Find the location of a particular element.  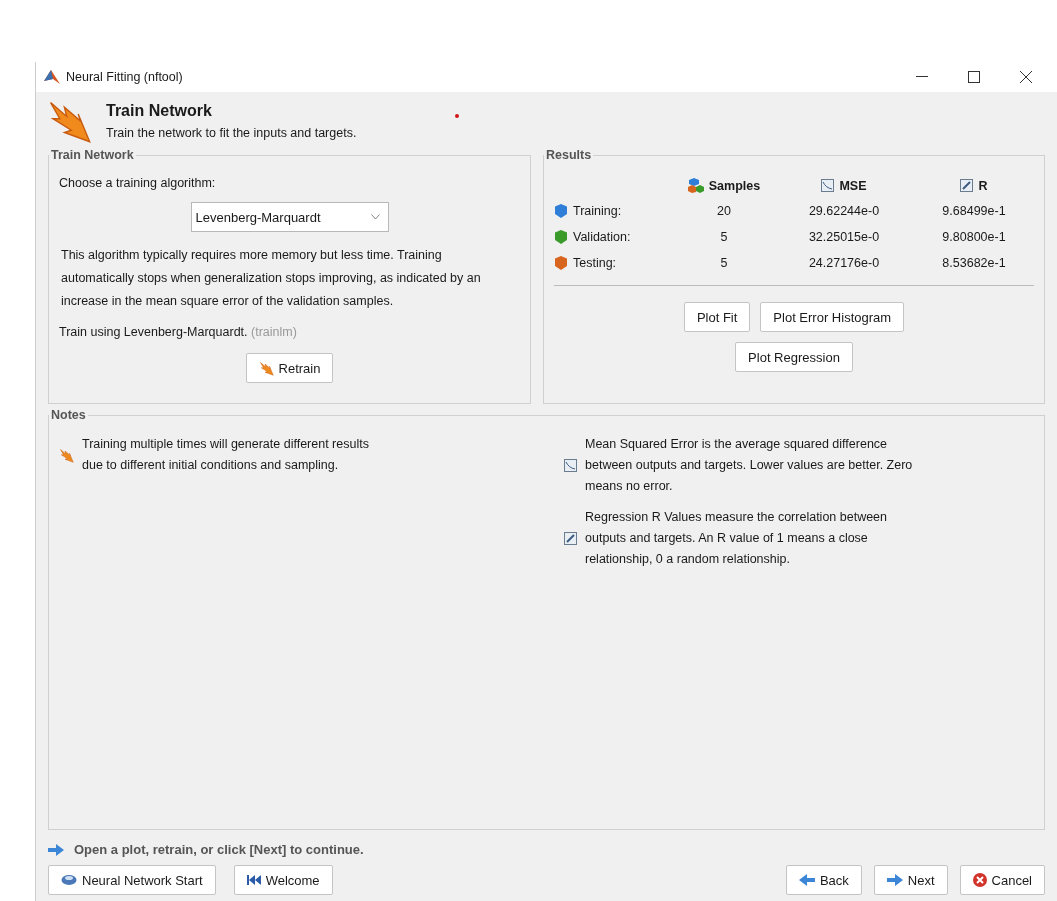

description-text: This algorithm typically requires more memory but less time. Training automatically stops when generalization stops improving, as indicated by an increase in the mean square error of the validation samples. is located at coordinates (271, 278).